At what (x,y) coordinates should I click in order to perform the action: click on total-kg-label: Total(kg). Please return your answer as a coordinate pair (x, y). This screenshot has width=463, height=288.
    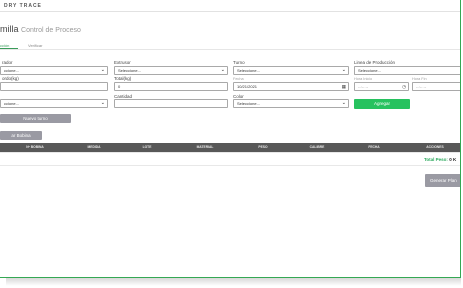
    Looking at the image, I should click on (123, 78).